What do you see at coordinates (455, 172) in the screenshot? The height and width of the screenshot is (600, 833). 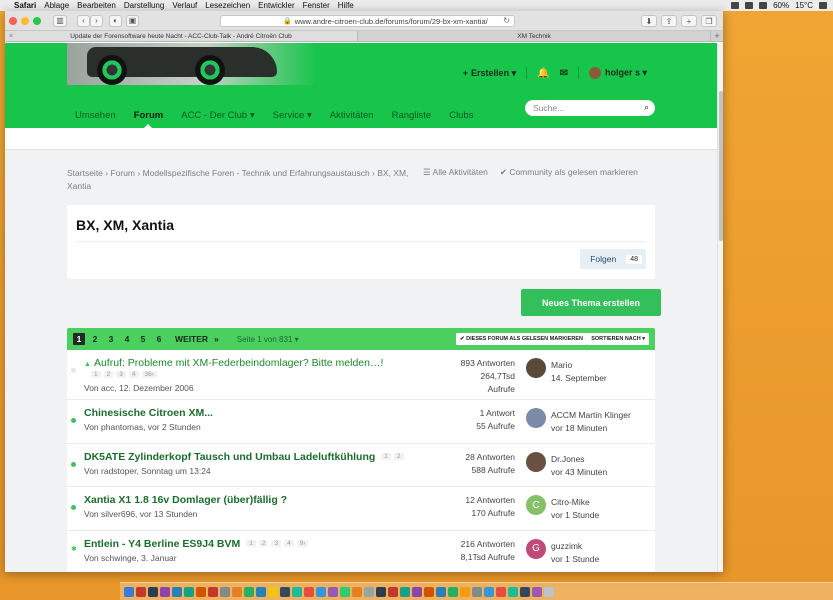 I see `all-activity-link: ☰ Alle Aktivitäten` at bounding box center [455, 172].